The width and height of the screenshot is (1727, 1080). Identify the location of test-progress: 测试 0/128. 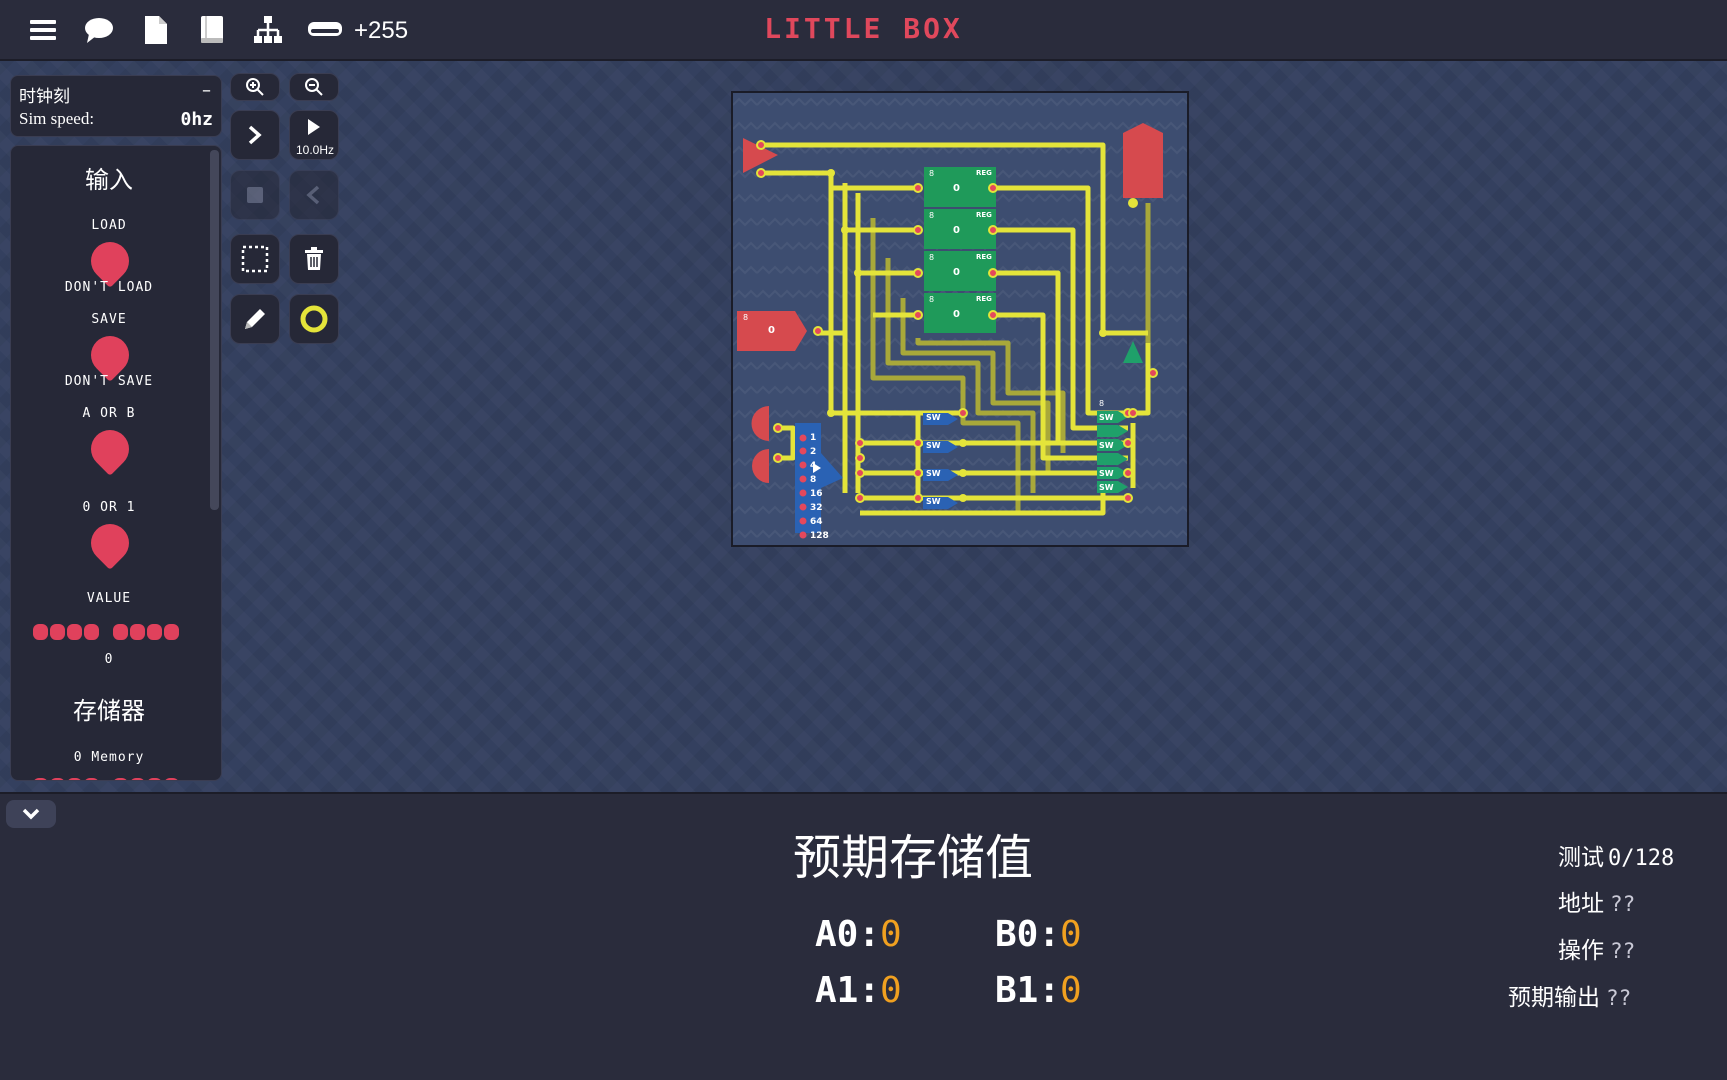
(1616, 855).